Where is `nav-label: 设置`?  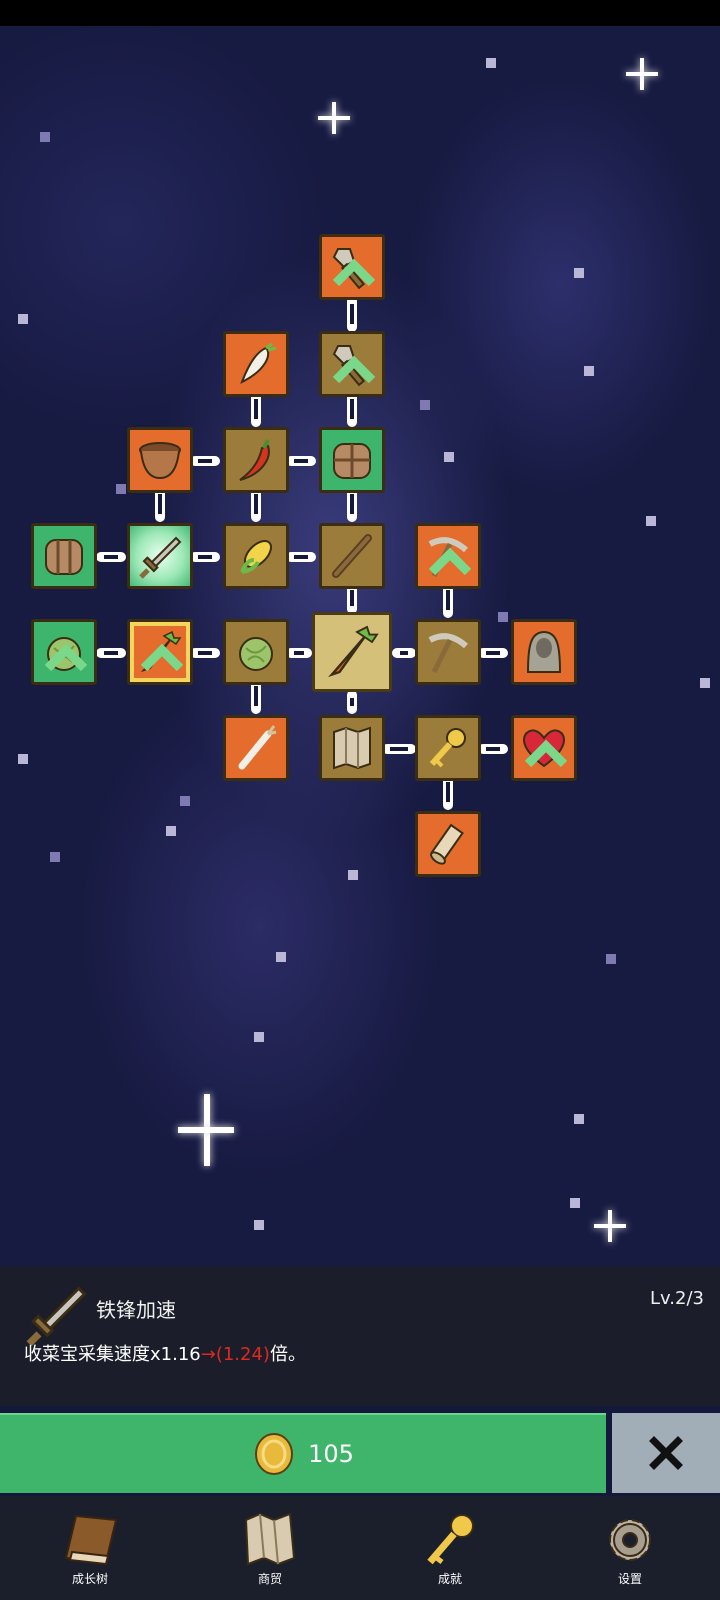 nav-label: 设置 is located at coordinates (629, 1579).